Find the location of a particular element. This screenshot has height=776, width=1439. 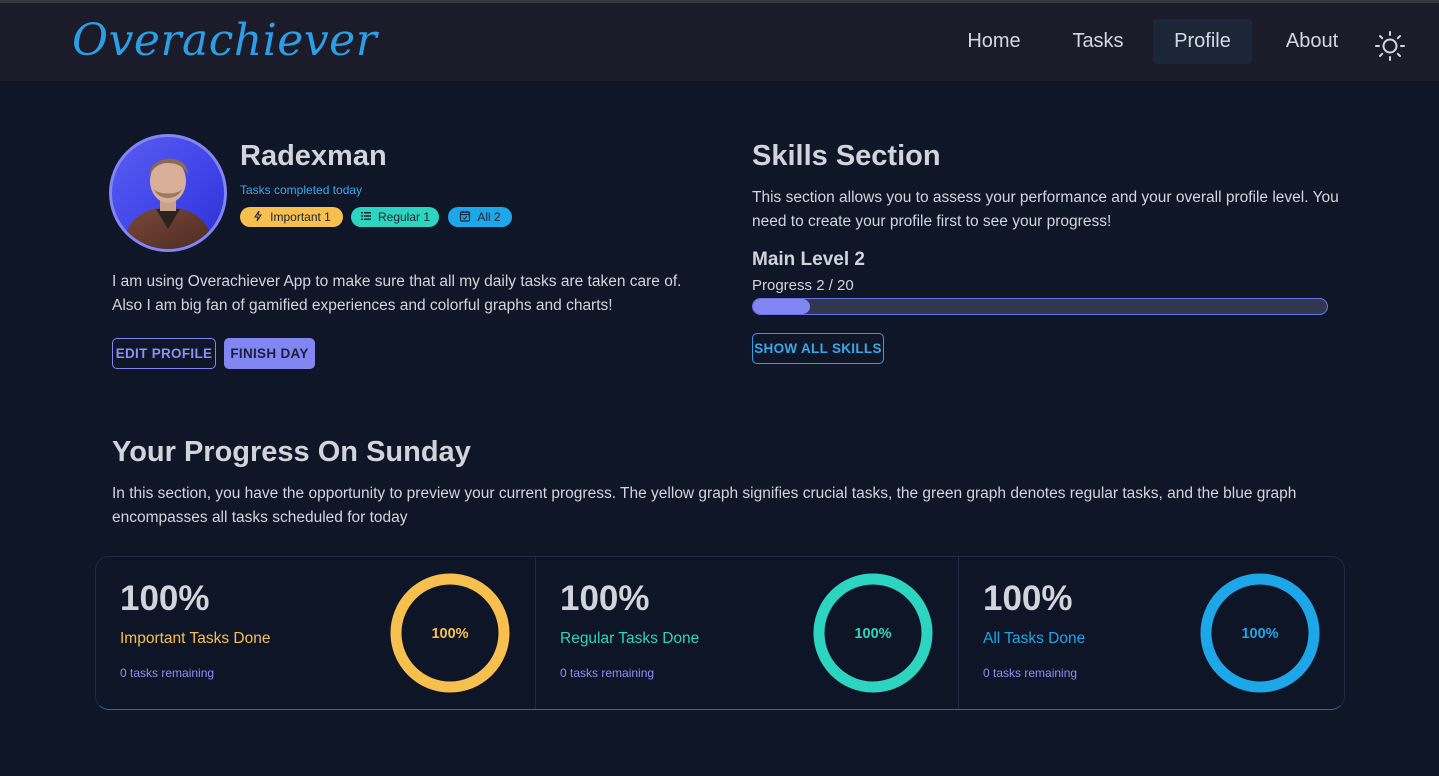

finish-day-button: FINISH DAY is located at coordinates (269, 353).